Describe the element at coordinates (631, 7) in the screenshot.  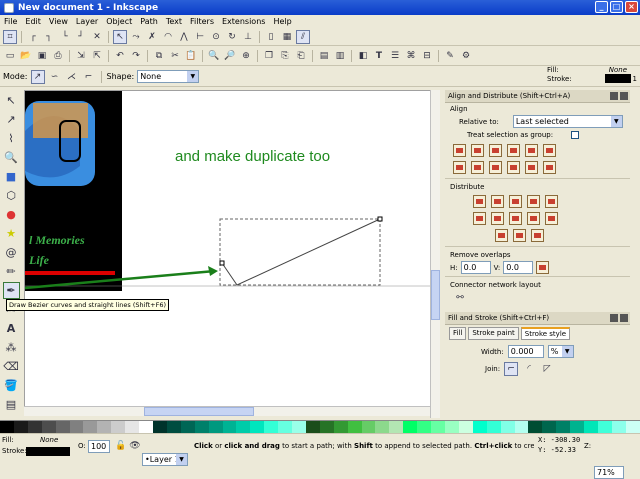
I see `close-button: ×` at that location.